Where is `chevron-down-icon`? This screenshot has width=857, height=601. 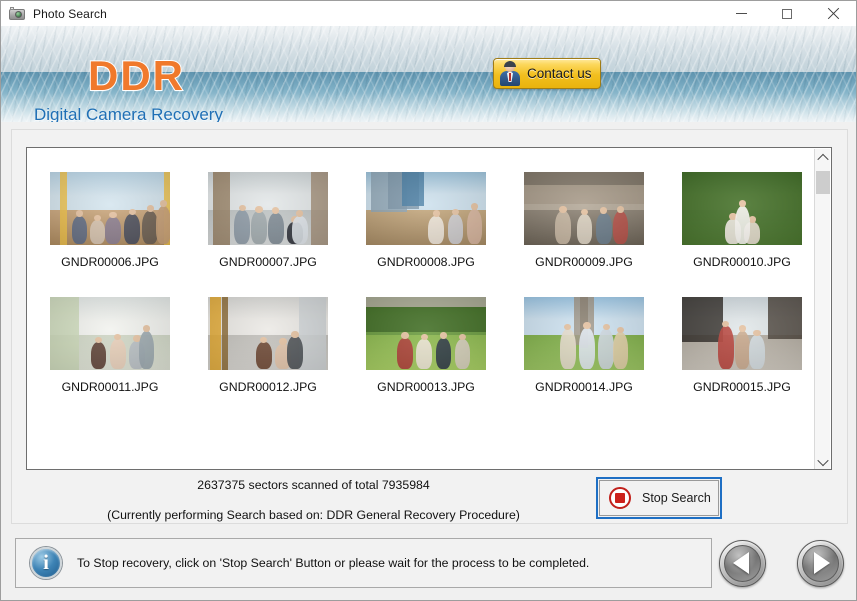 chevron-down-icon is located at coordinates (823, 460).